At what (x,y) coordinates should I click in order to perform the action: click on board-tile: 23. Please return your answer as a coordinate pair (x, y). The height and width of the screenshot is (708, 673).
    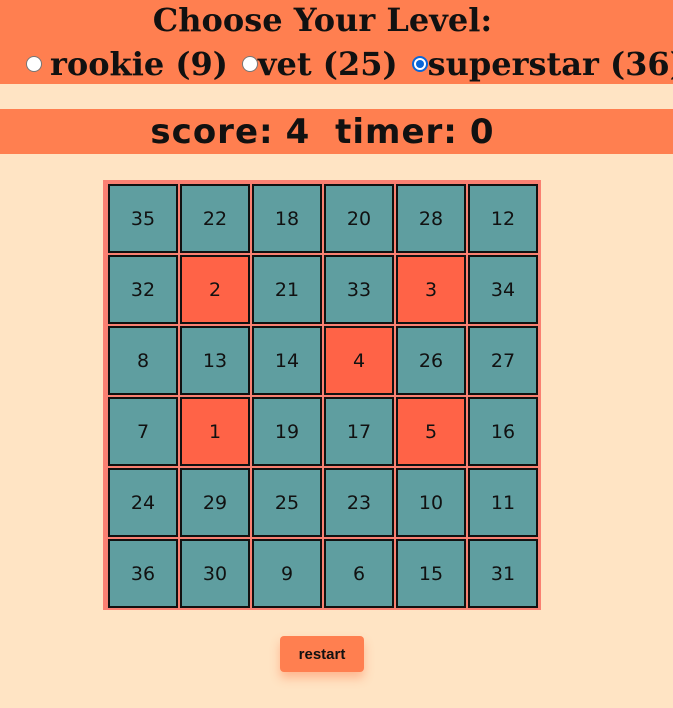
    Looking at the image, I should click on (359, 502).